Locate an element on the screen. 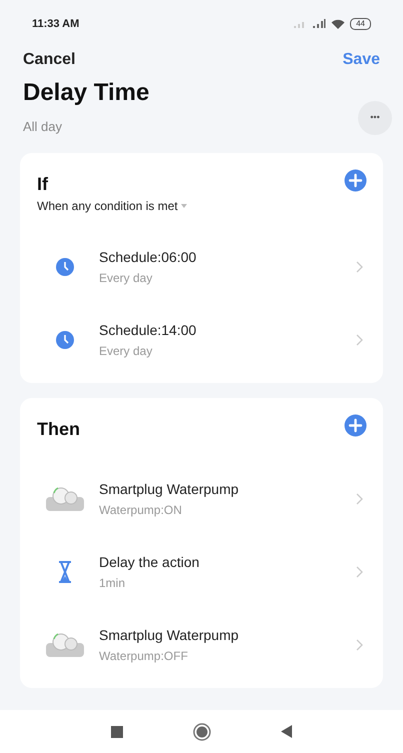 The height and width of the screenshot is (753, 403). more-button: ••• is located at coordinates (375, 117).